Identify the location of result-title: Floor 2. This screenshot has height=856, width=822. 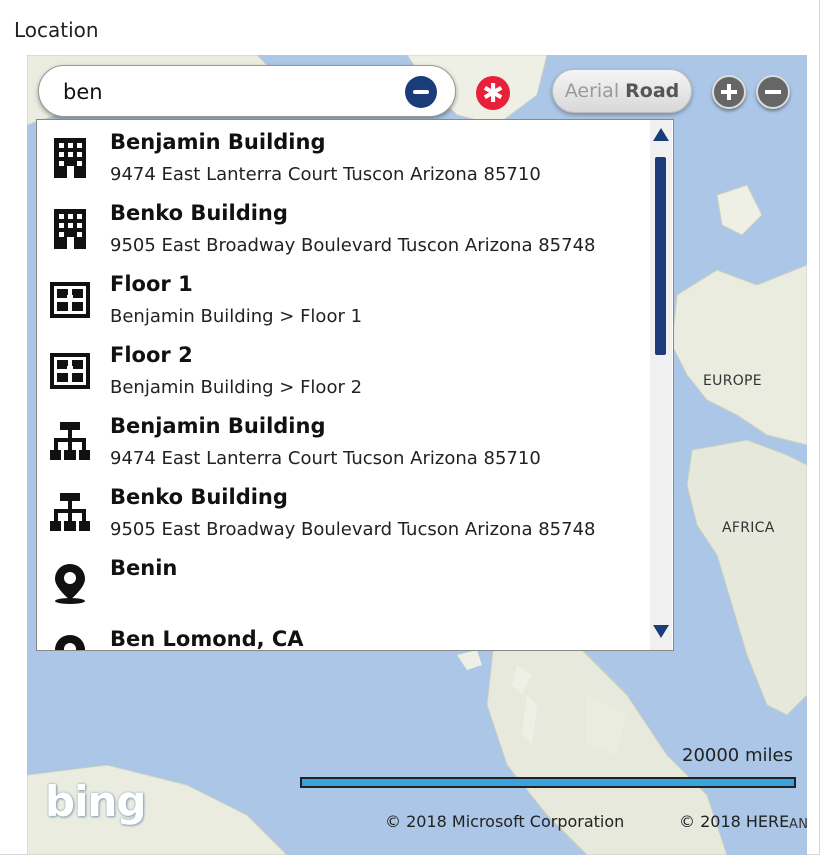
(151, 355).